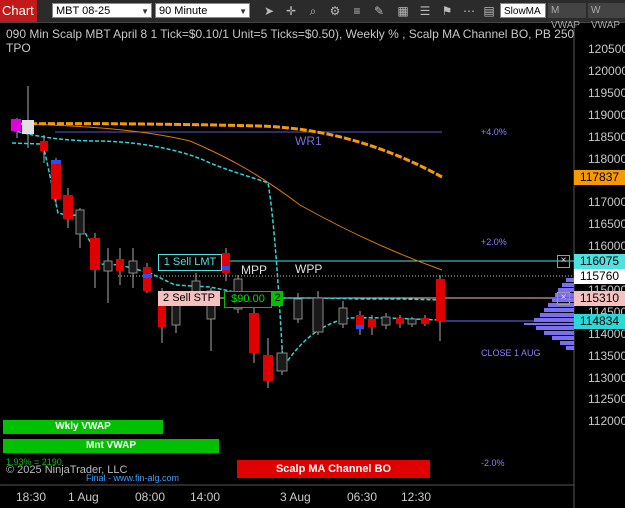 This screenshot has width=625, height=508. What do you see at coordinates (606, 355) in the screenshot?
I see `price-axis-tick: 113500` at bounding box center [606, 355].